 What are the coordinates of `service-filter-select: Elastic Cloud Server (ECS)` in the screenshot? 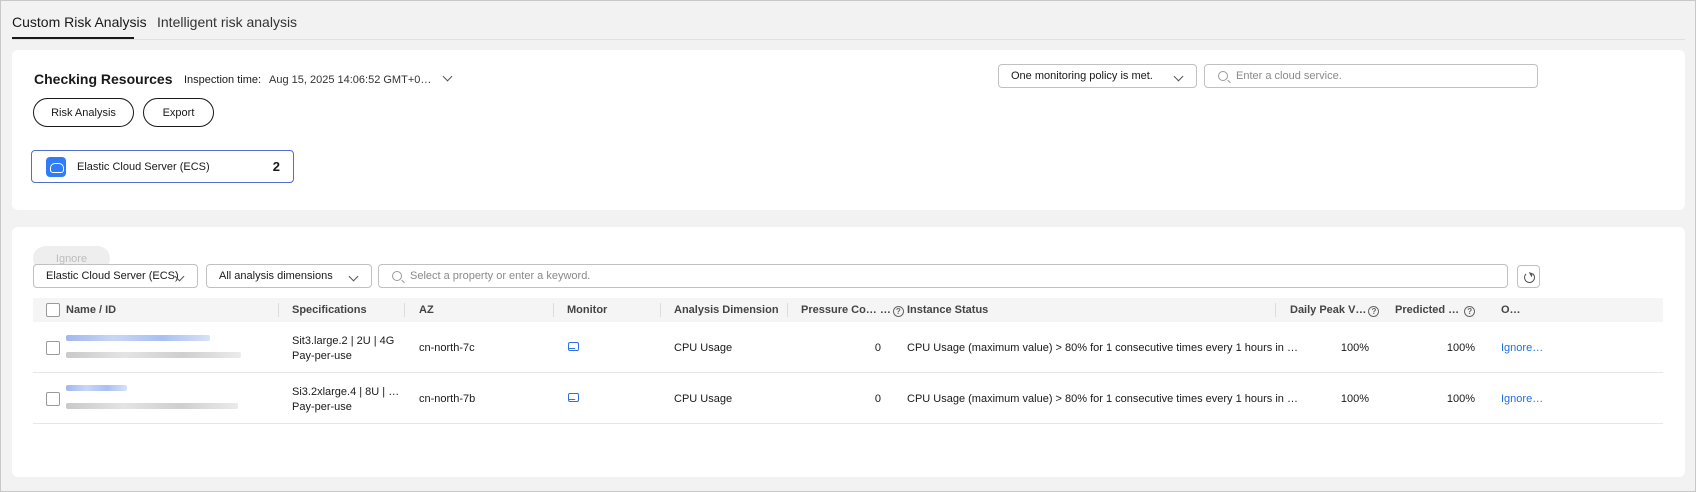 It's located at (115, 276).